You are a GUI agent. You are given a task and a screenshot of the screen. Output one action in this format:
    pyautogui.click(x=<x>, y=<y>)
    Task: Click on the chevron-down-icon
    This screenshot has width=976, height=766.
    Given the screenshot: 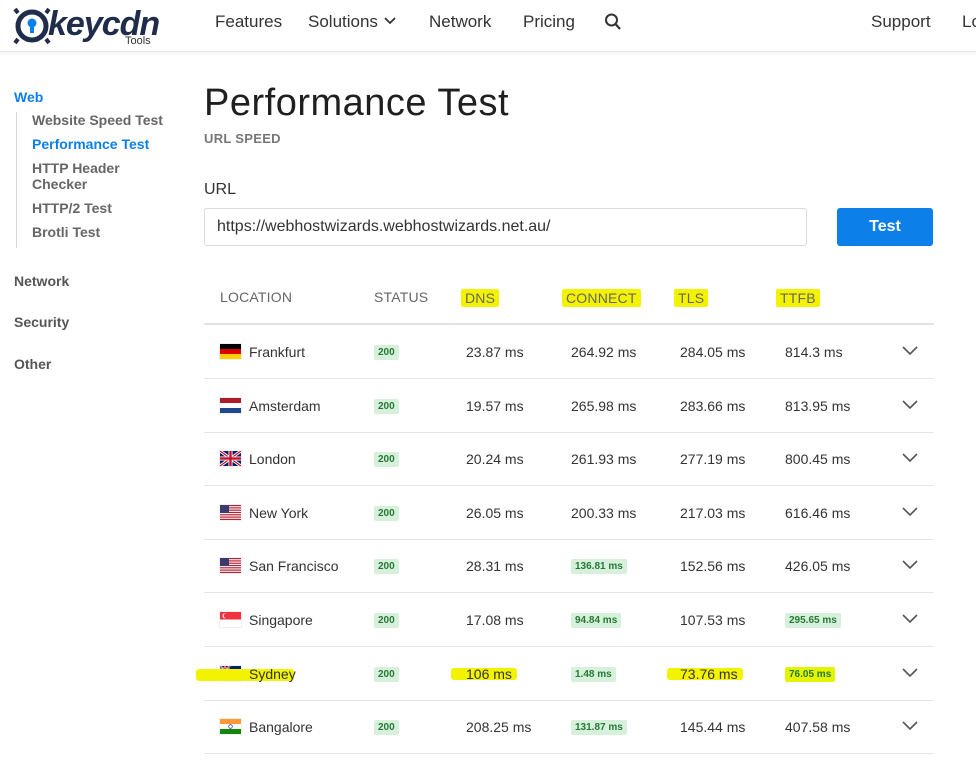 What is the action you would take?
    pyautogui.click(x=390, y=21)
    